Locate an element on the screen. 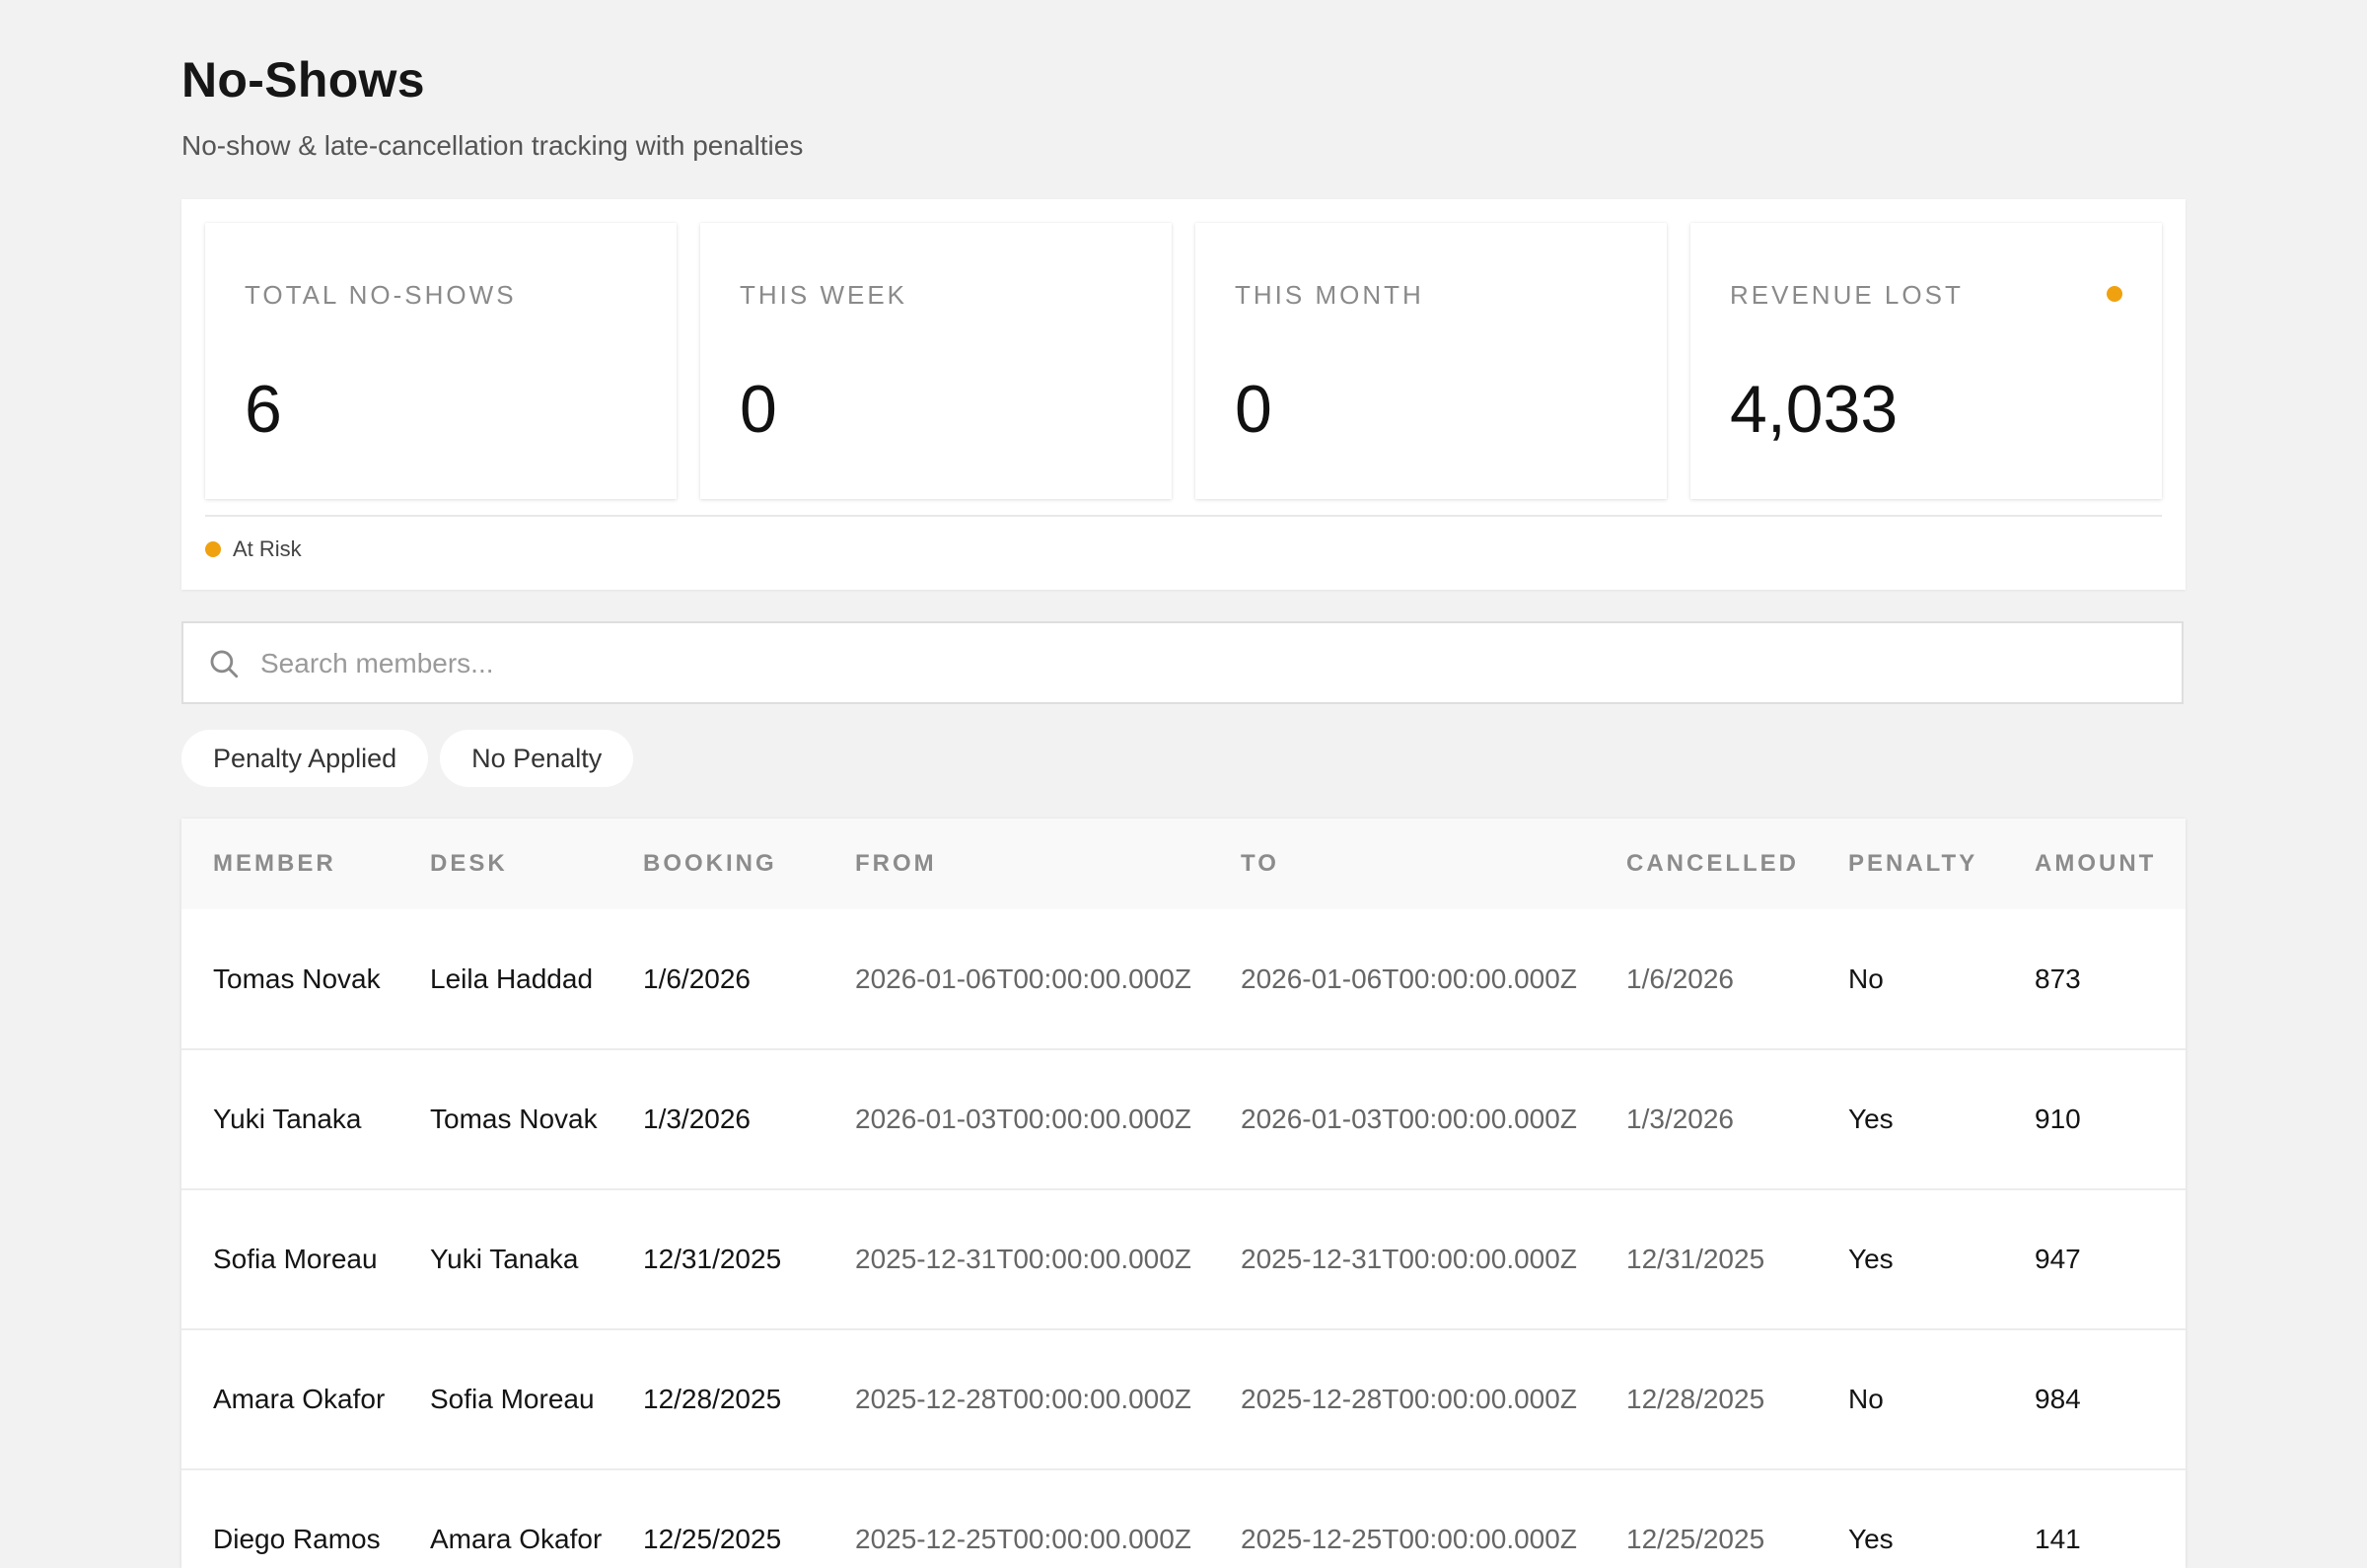  cell-to: 2025-12-25T00:00:00.000Z is located at coordinates (1409, 1539).